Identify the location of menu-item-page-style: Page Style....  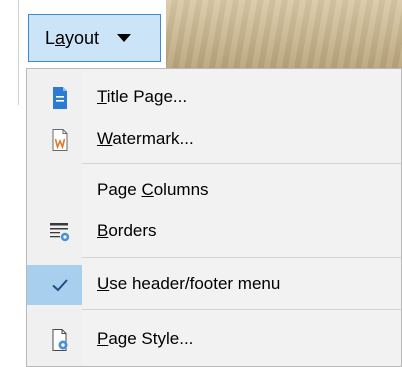
(214, 340).